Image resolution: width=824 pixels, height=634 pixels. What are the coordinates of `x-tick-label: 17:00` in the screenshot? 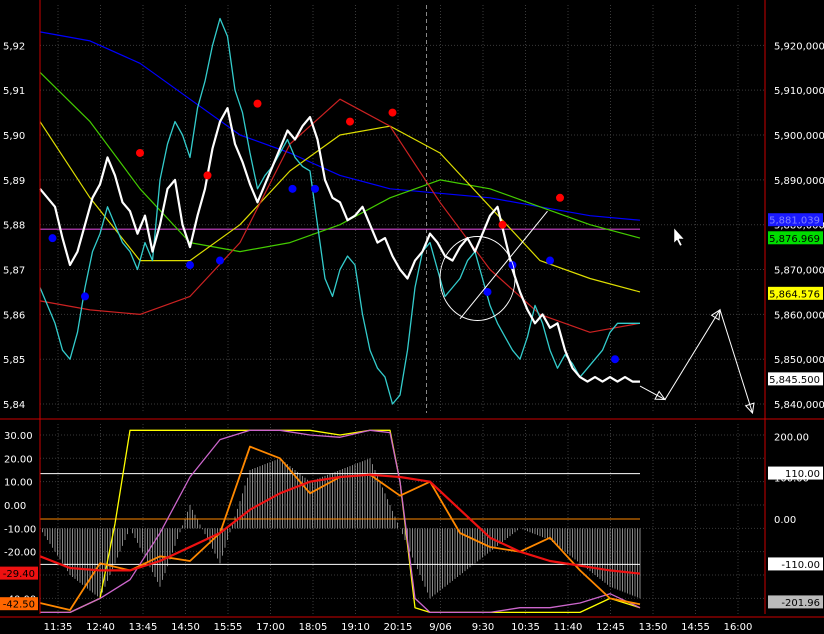 It's located at (270, 627).